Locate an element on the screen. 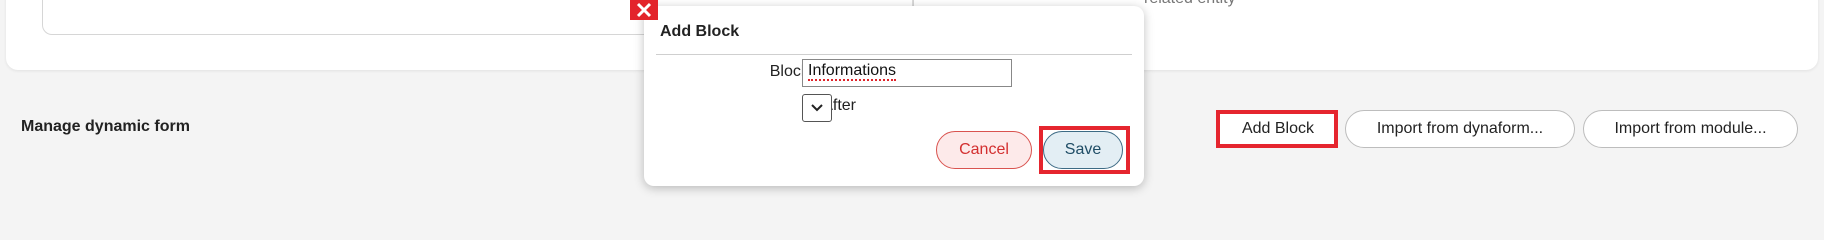 This screenshot has width=1824, height=240. add-block-button: Add Block is located at coordinates (1278, 129).